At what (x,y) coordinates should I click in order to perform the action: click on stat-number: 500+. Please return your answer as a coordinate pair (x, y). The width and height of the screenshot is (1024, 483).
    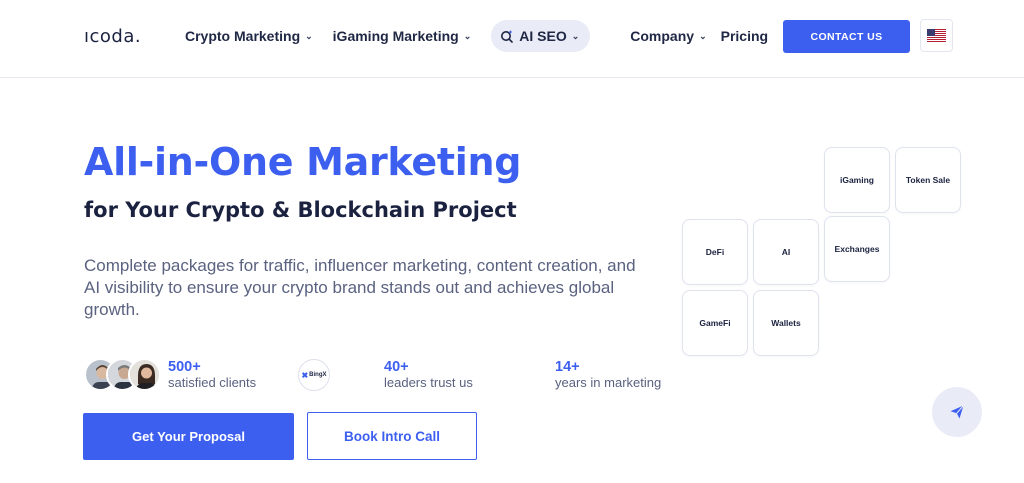
    Looking at the image, I should click on (184, 367).